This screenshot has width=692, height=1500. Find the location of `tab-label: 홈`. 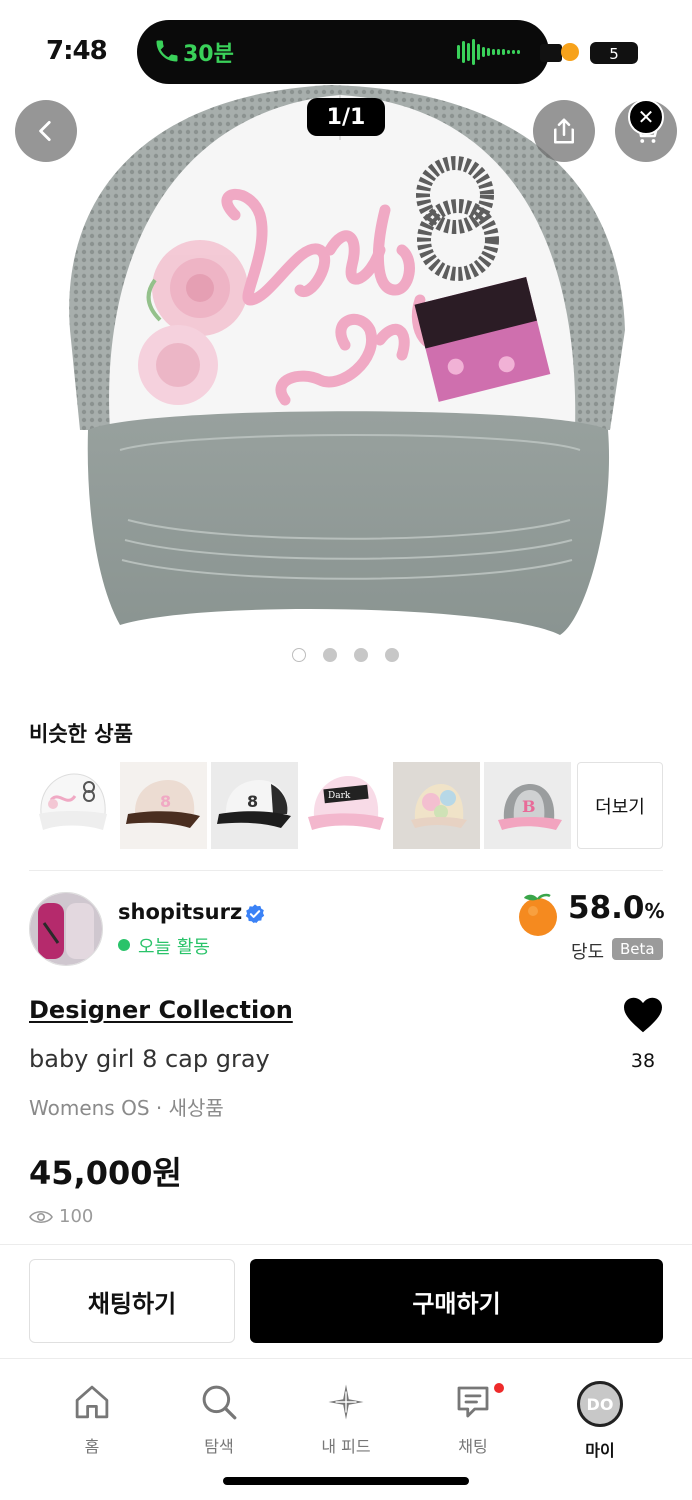

tab-label: 홈 is located at coordinates (92, 1446).